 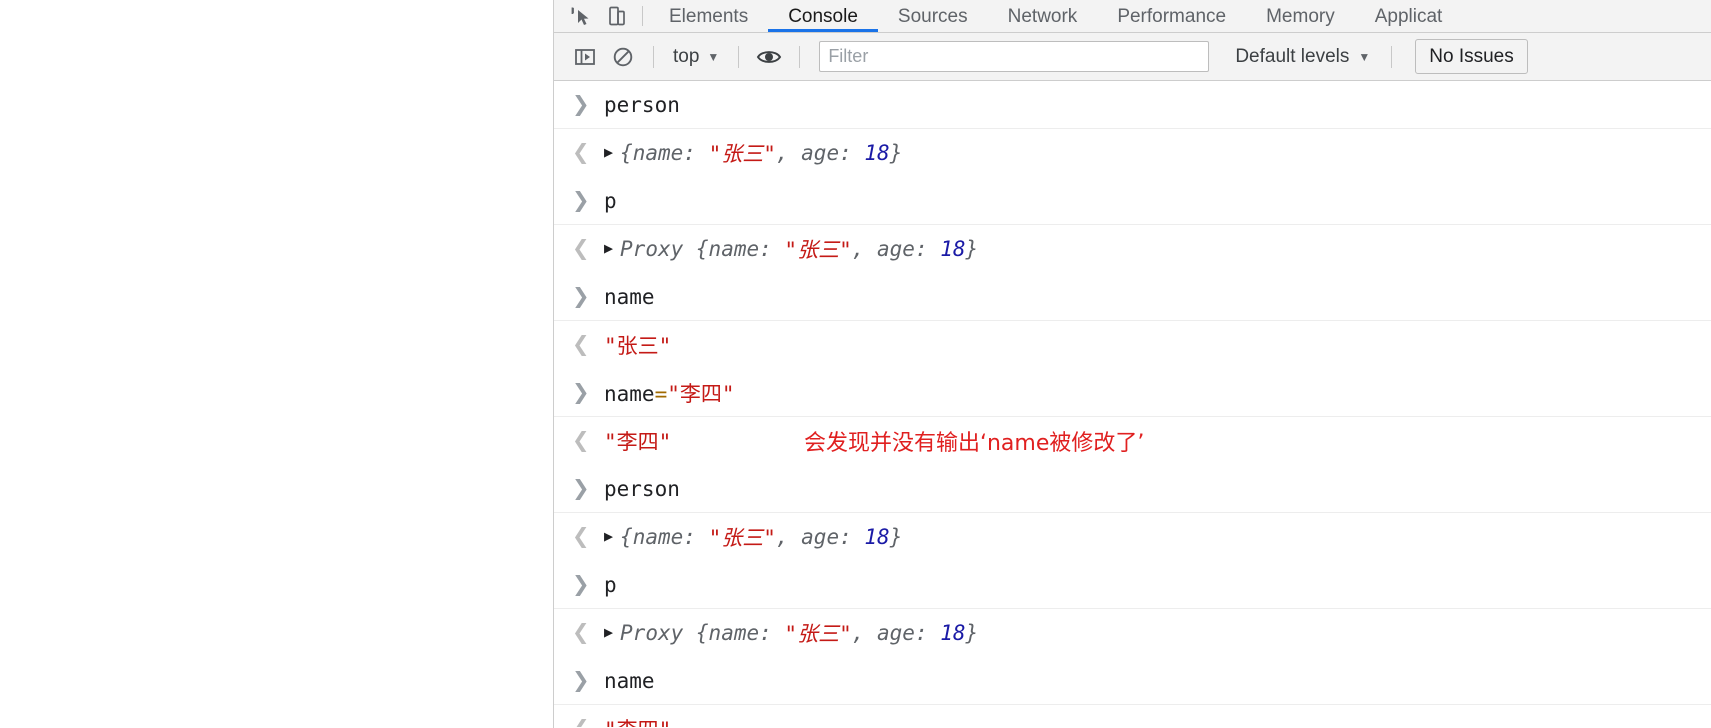 I want to click on tab-elements: Elements, so click(x=708, y=16).